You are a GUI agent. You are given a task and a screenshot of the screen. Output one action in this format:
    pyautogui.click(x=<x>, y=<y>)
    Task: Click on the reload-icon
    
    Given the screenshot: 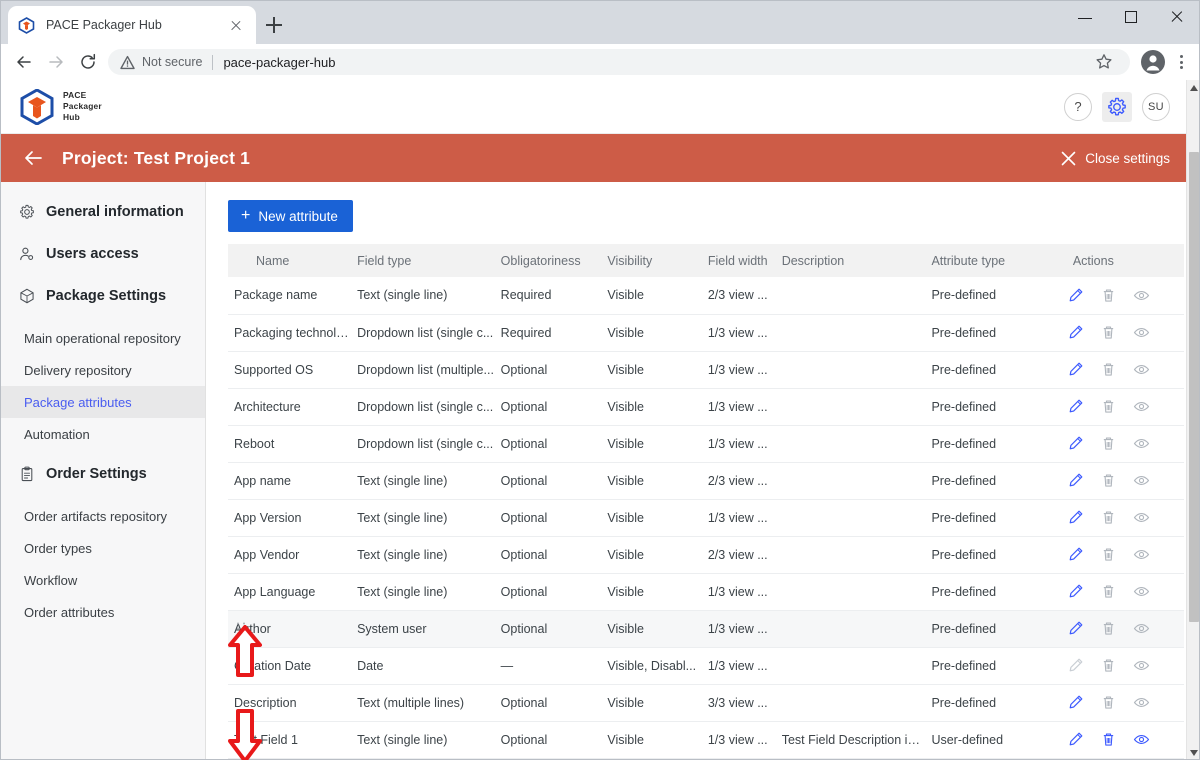 What is the action you would take?
    pyautogui.click(x=88, y=62)
    